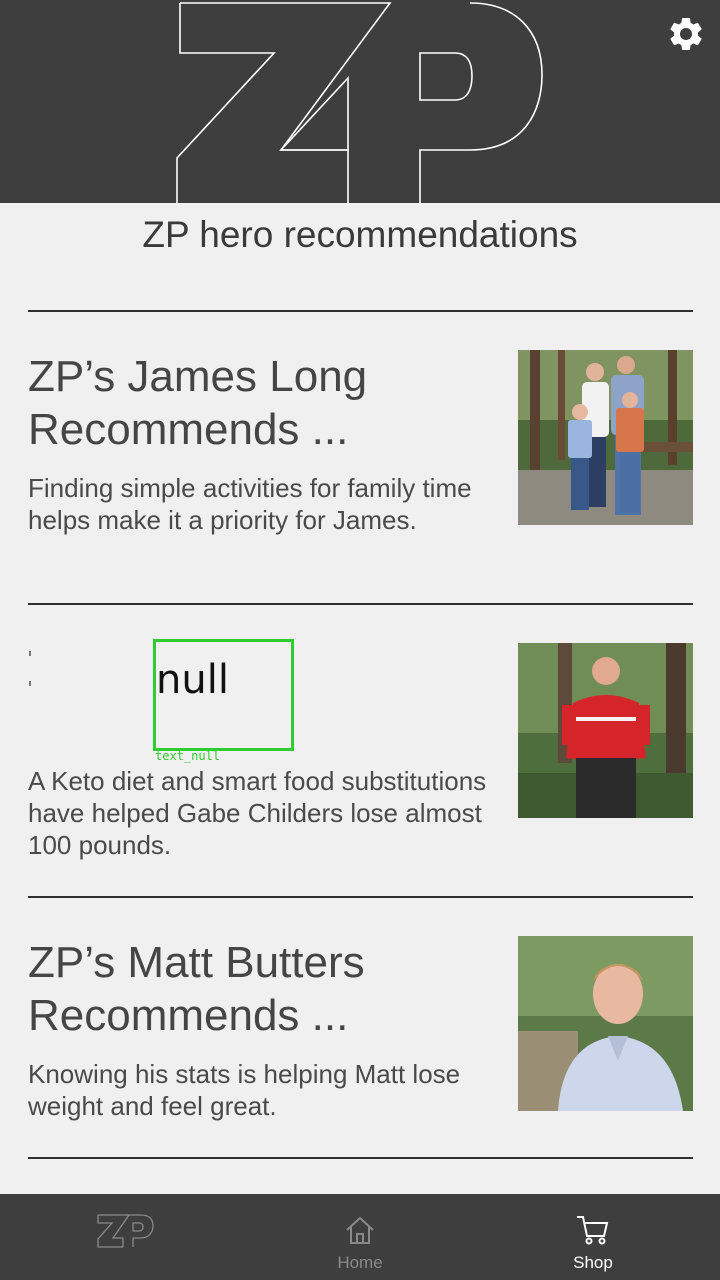 This screenshot has width=720, height=1280. I want to click on gear-icon, so click(686, 33).